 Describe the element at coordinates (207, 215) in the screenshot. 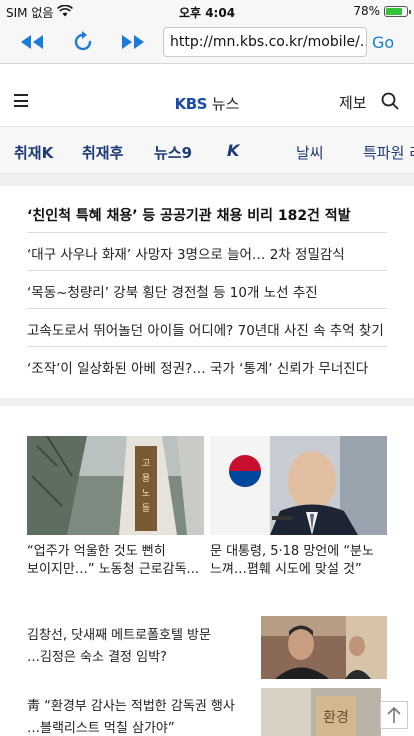

I see `headline-top: ‘친인척 특혜 채용’ 등 공공기관 채용 비리 182건 적발` at that location.